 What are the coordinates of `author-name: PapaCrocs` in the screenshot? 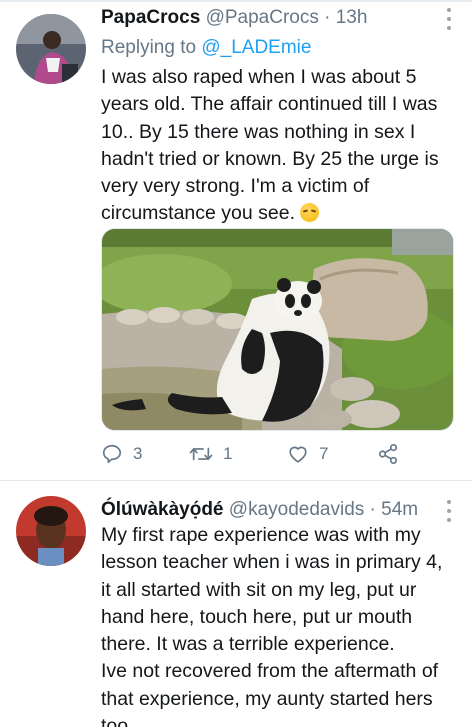 It's located at (150, 17).